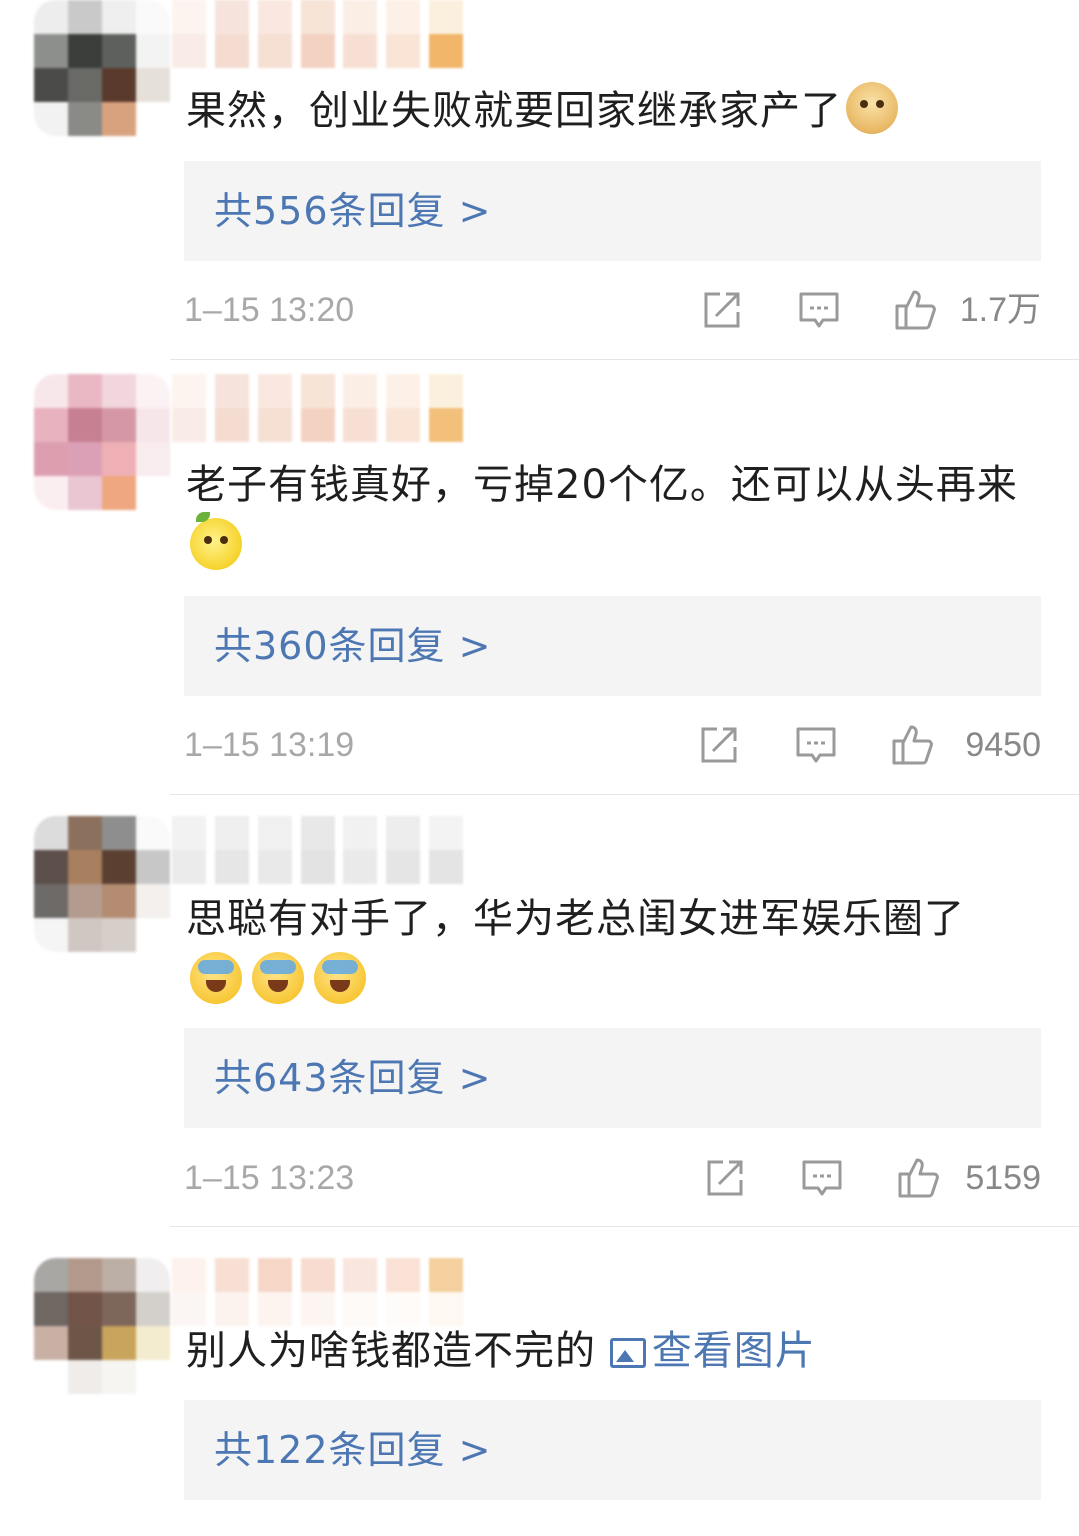  What do you see at coordinates (216, 541) in the screenshot?
I see `lemon-emoji-icon` at bounding box center [216, 541].